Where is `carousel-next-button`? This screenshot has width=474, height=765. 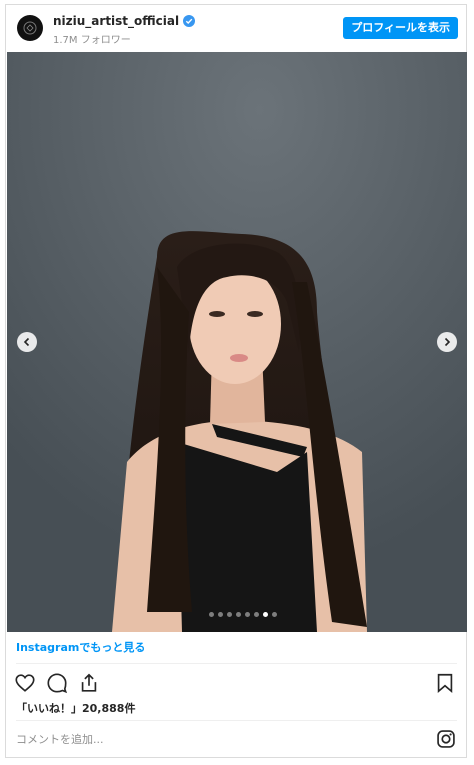
carousel-next-button is located at coordinates (447, 342).